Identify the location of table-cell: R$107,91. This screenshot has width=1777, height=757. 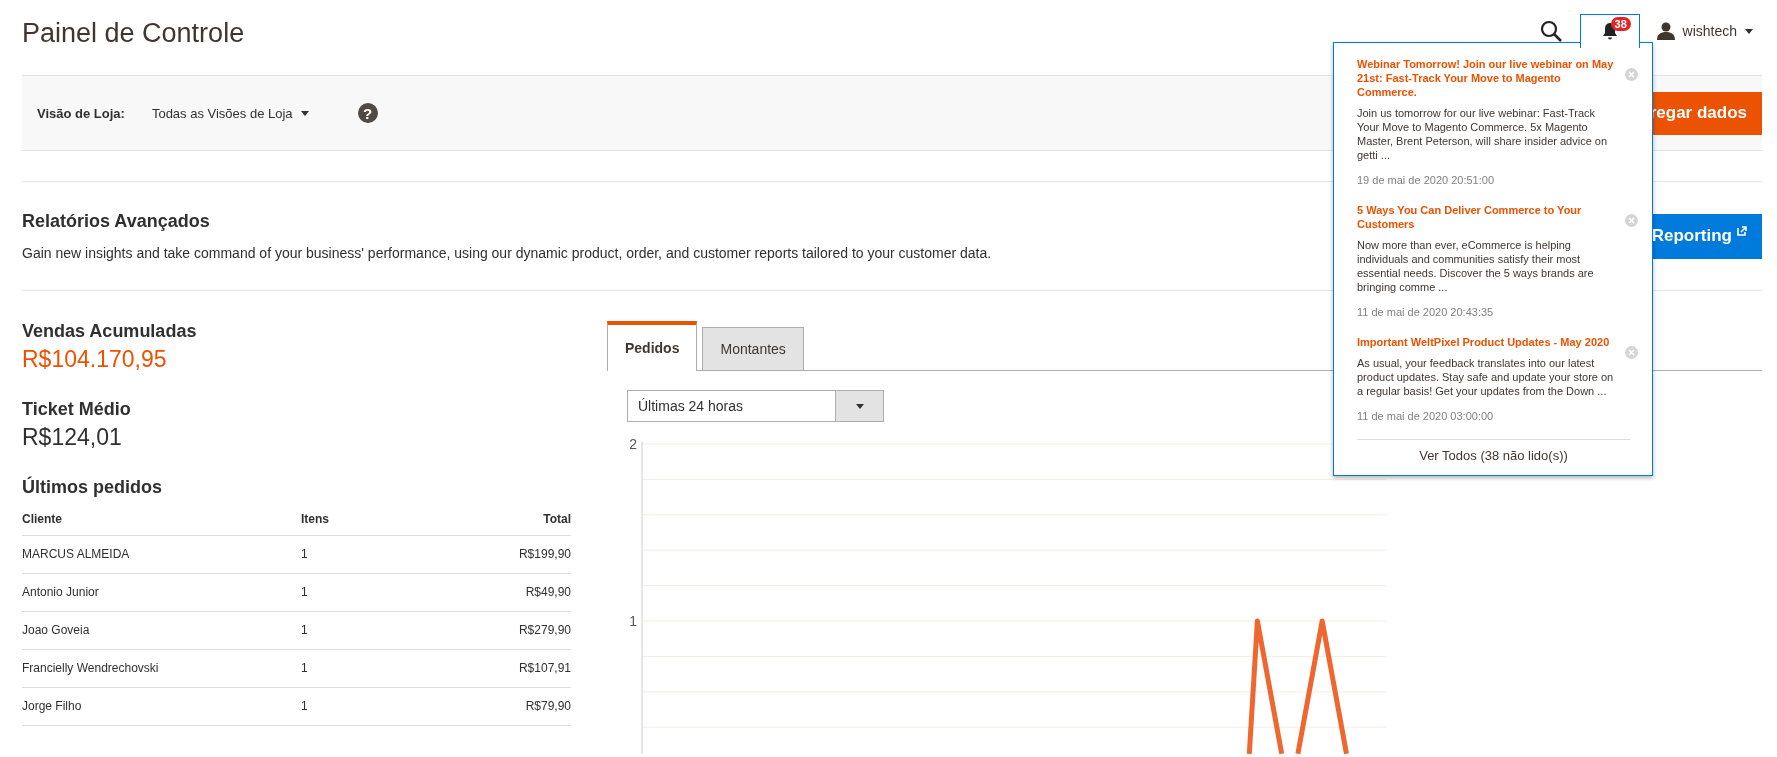
(511, 668).